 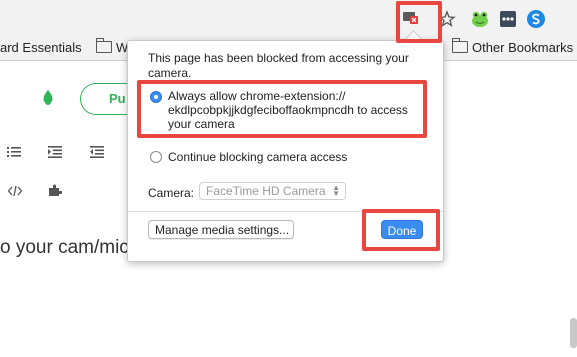 What do you see at coordinates (41, 47) in the screenshot?
I see `bookmark-essentials: ard Essentials` at bounding box center [41, 47].